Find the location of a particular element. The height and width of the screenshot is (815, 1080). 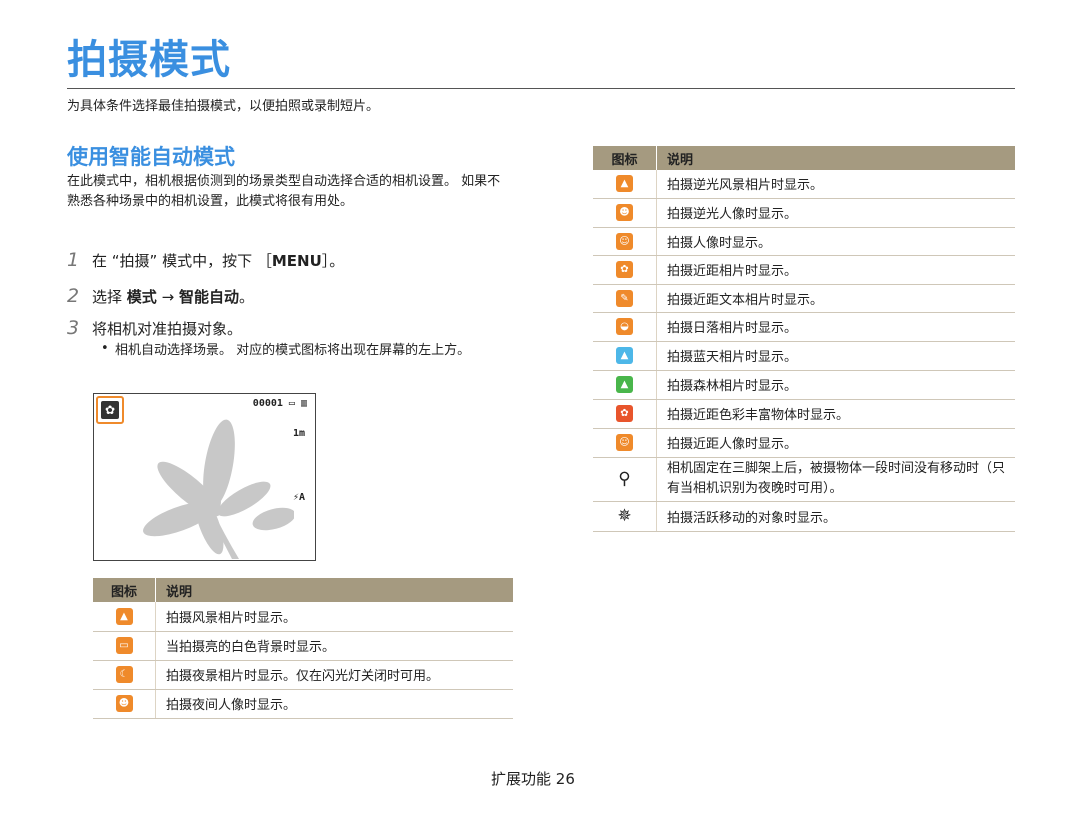

table-row: ▲ 拍摄风景相片时显示。 is located at coordinates (303, 617).